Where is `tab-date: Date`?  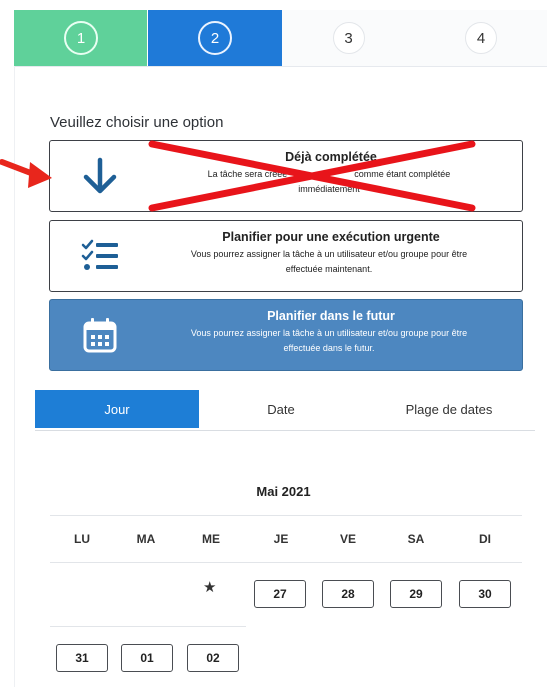
tab-date: Date is located at coordinates (281, 409).